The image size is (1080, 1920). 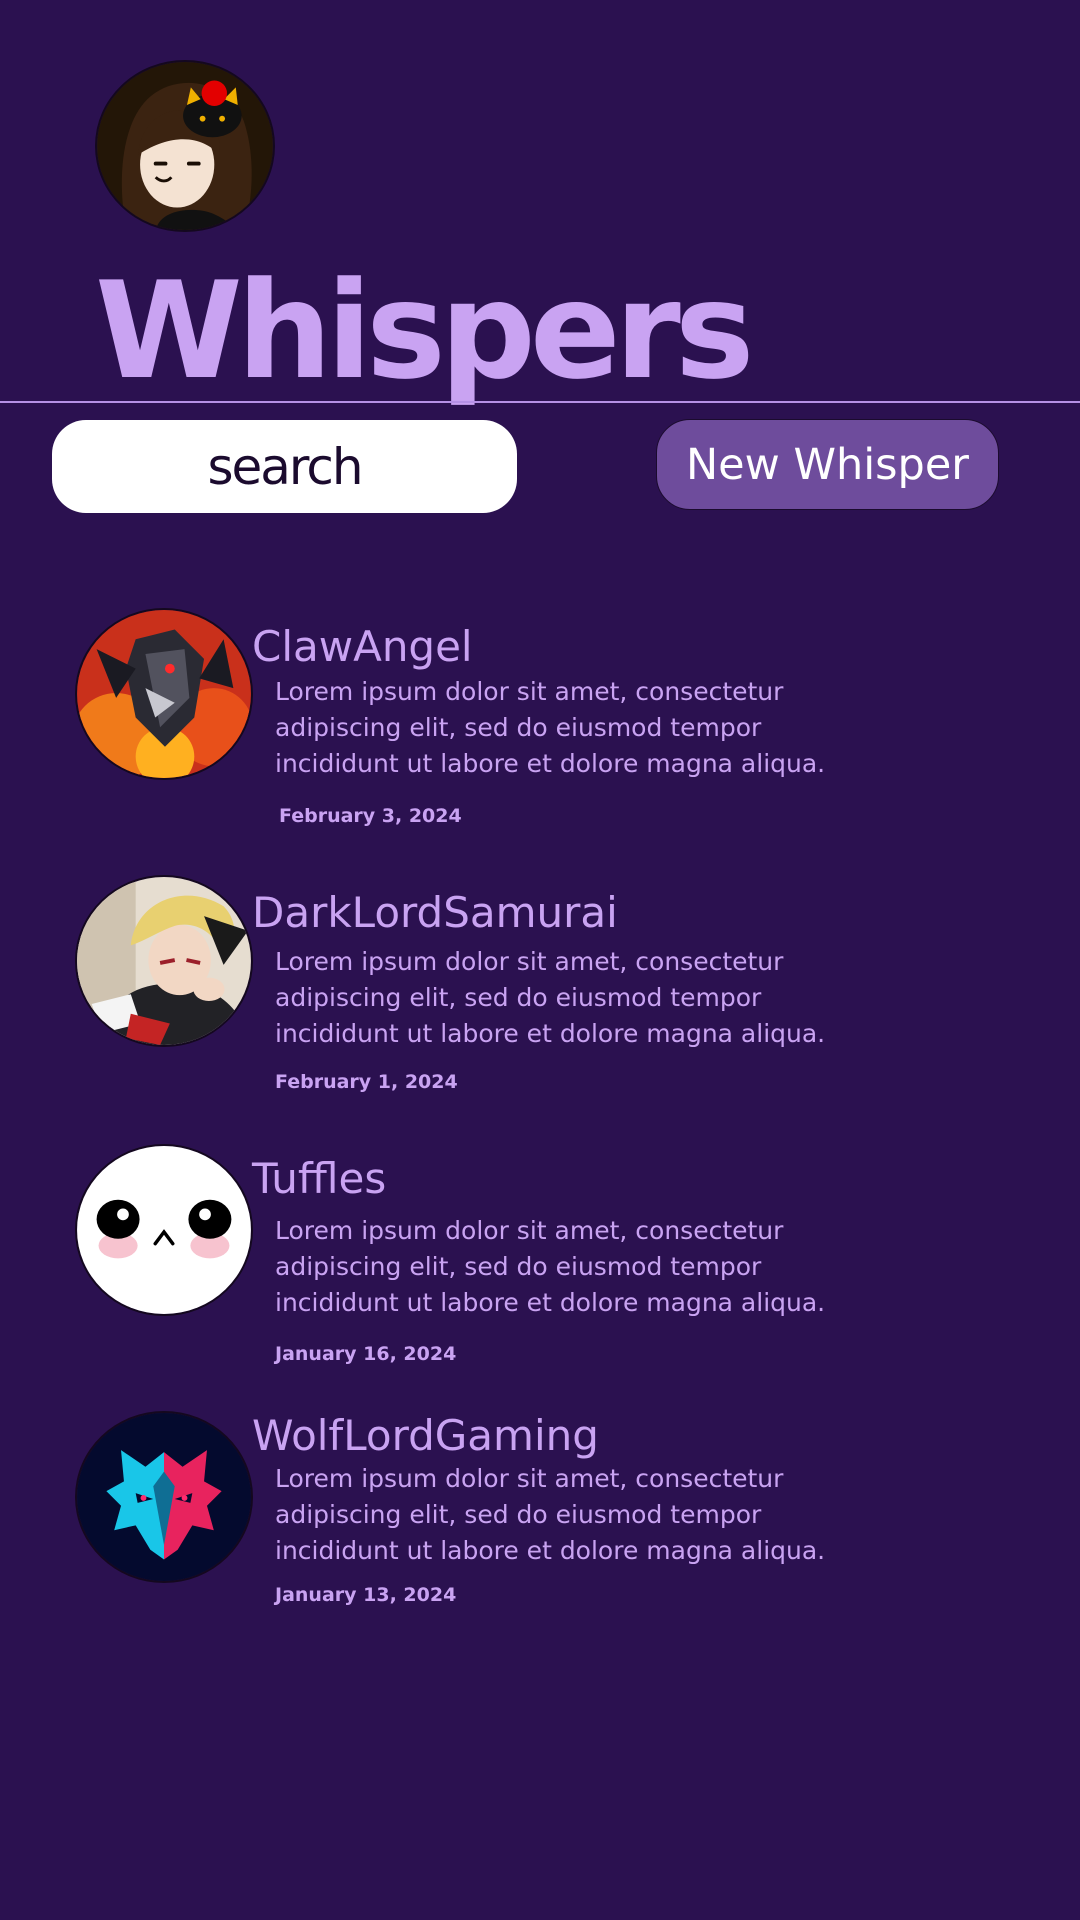 I want to click on anime-boy-avatar, so click(x=164, y=961).